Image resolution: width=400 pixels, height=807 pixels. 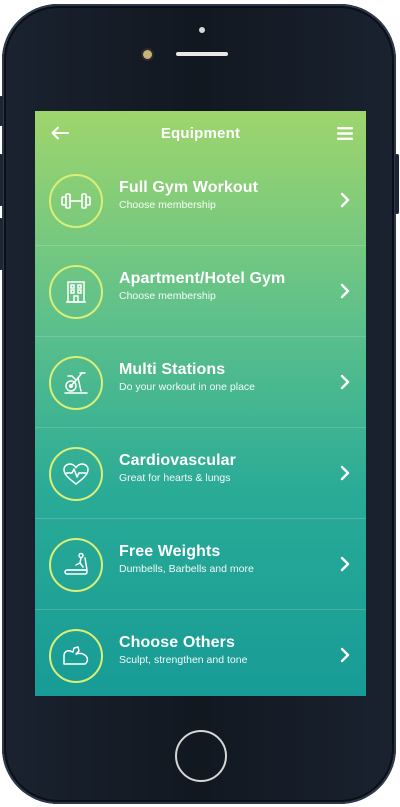 I want to click on home-button, so click(x=201, y=756).